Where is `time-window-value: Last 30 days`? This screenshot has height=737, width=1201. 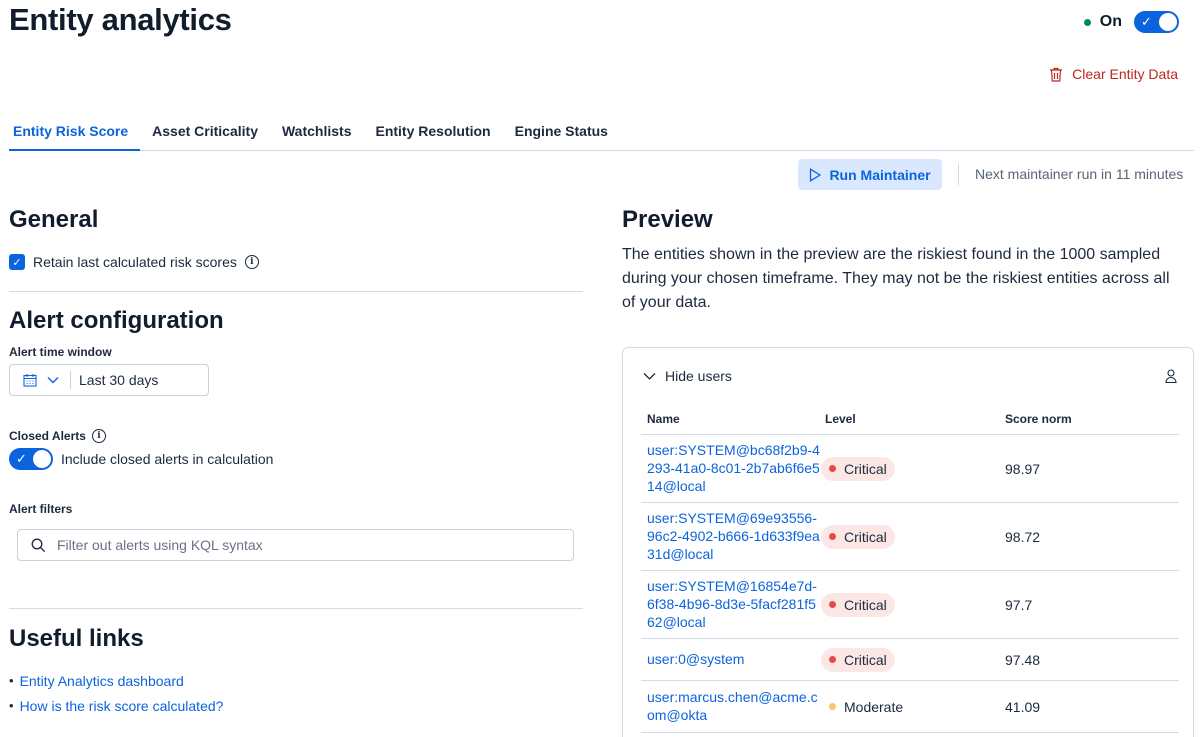
time-window-value: Last 30 days is located at coordinates (119, 380).